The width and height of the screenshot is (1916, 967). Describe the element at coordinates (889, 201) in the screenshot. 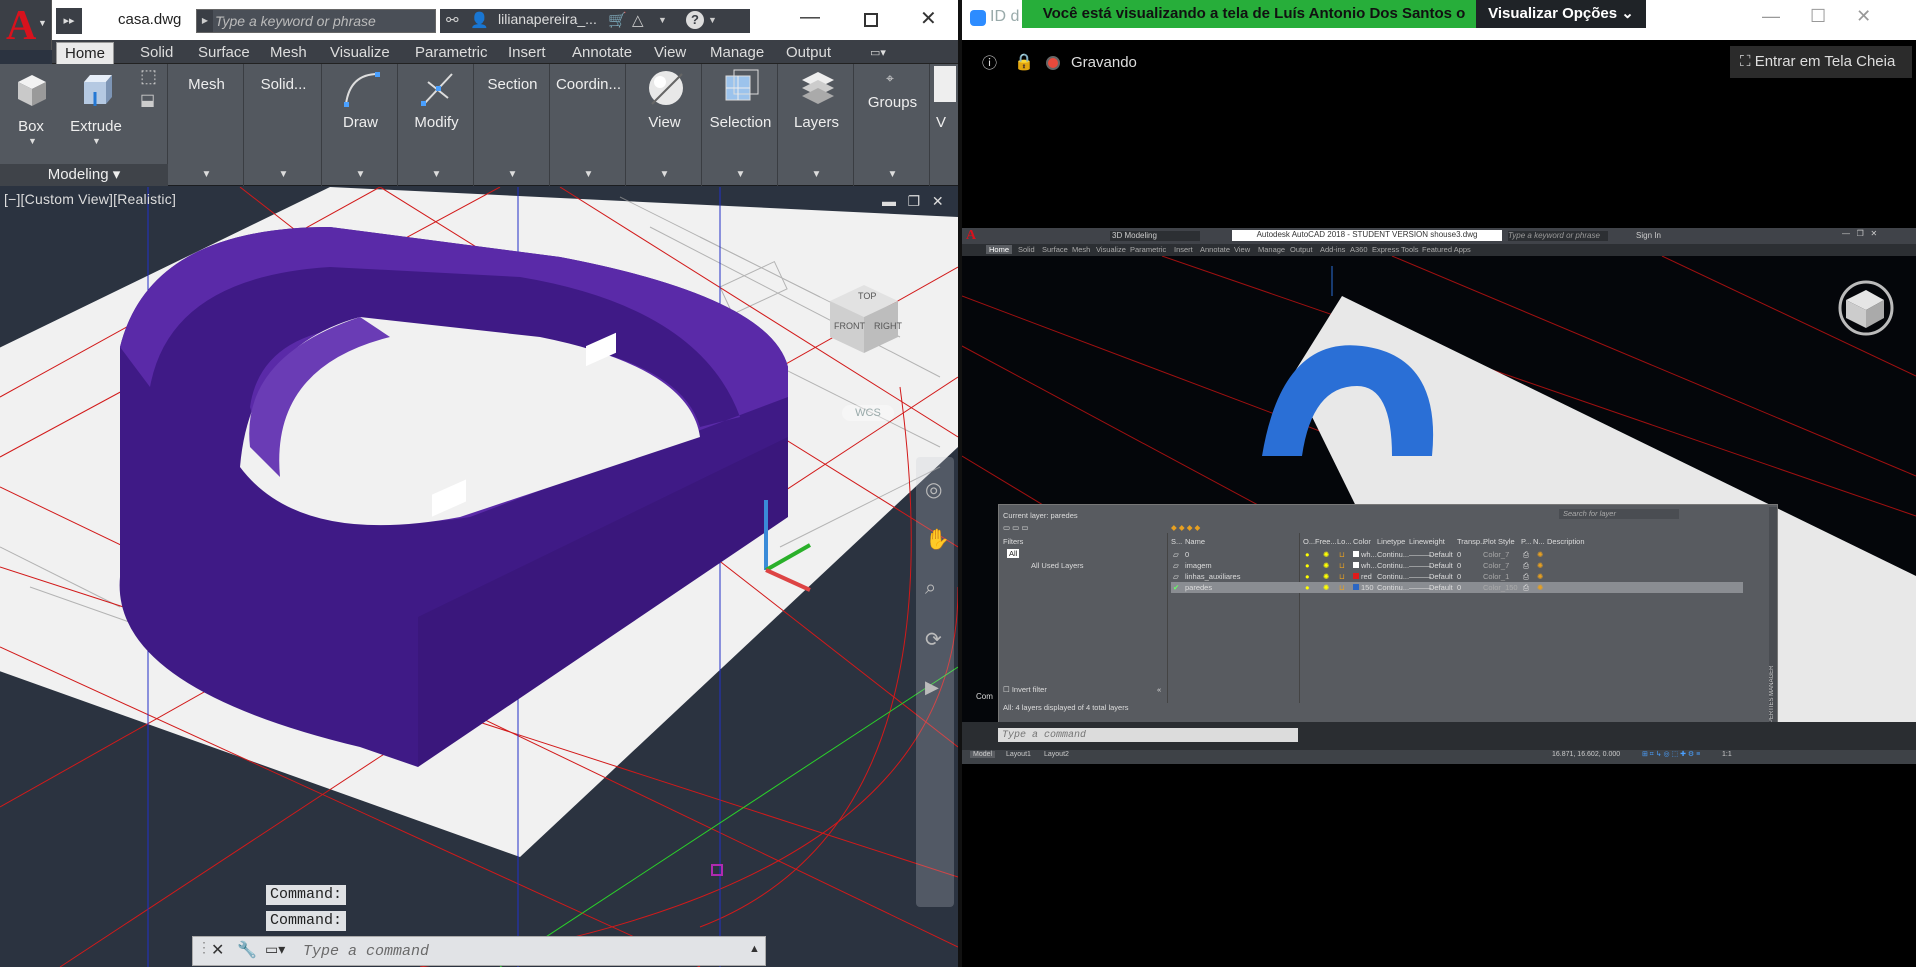

I see `viewport-minimize-icon: ▬` at that location.